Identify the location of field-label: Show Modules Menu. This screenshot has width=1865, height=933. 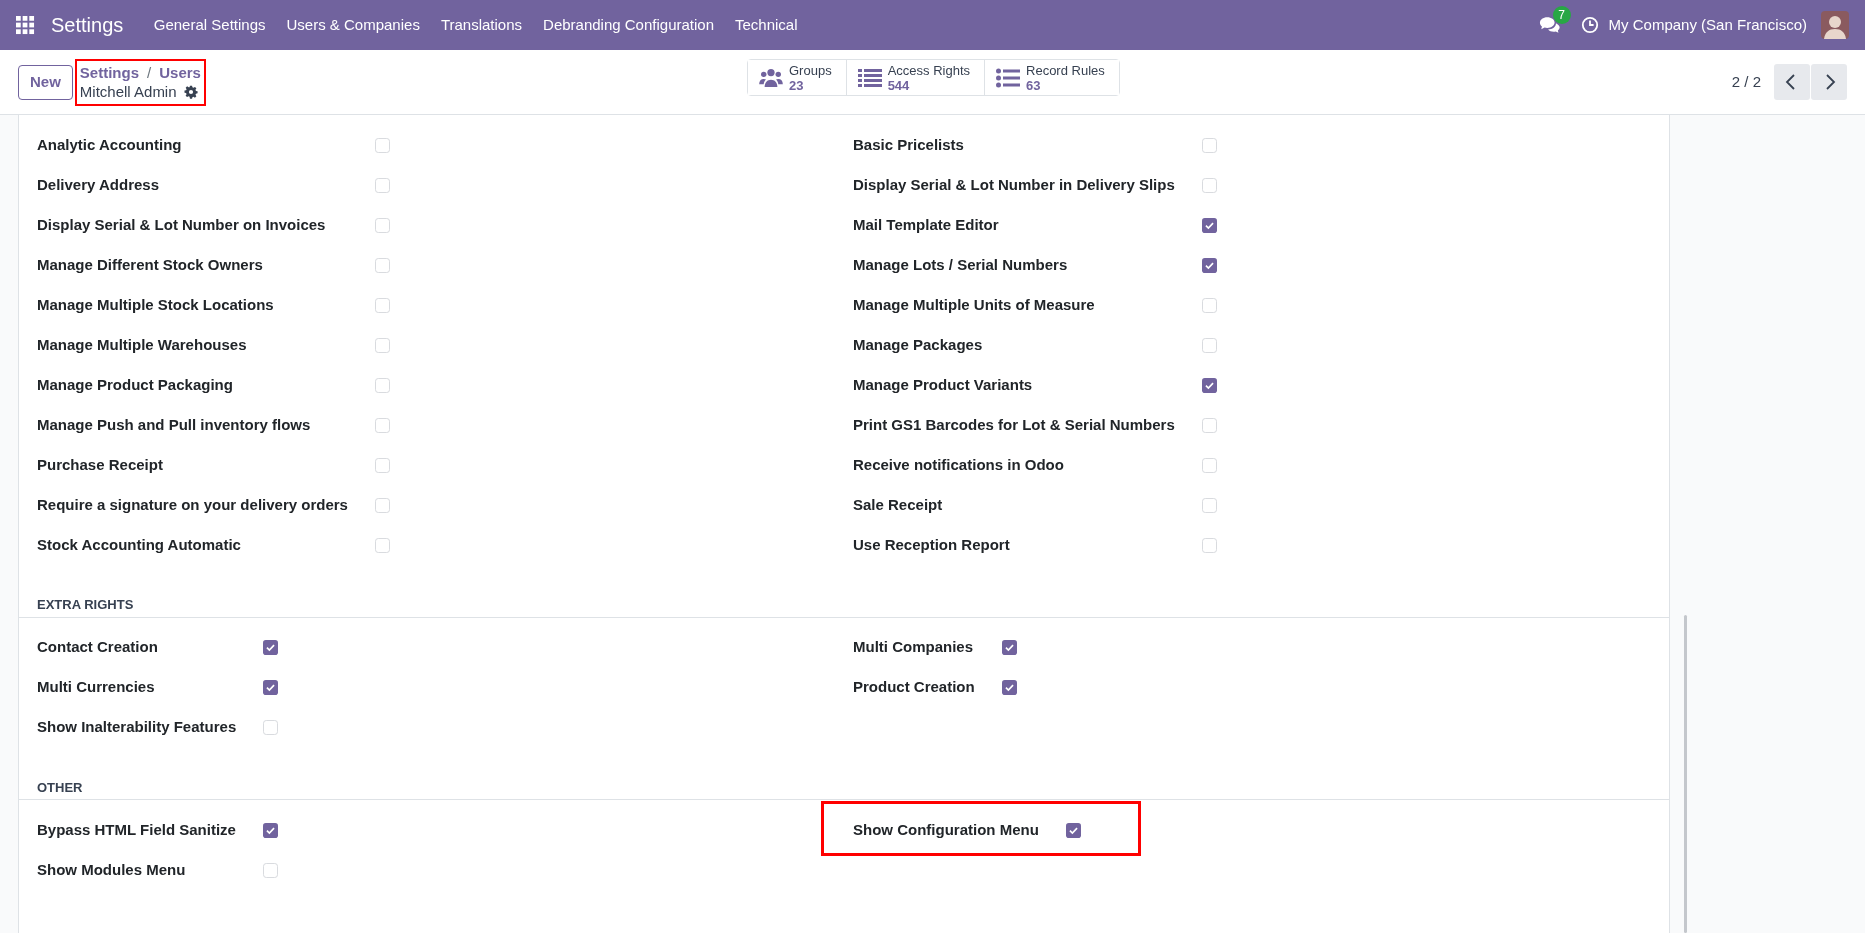
(112, 869).